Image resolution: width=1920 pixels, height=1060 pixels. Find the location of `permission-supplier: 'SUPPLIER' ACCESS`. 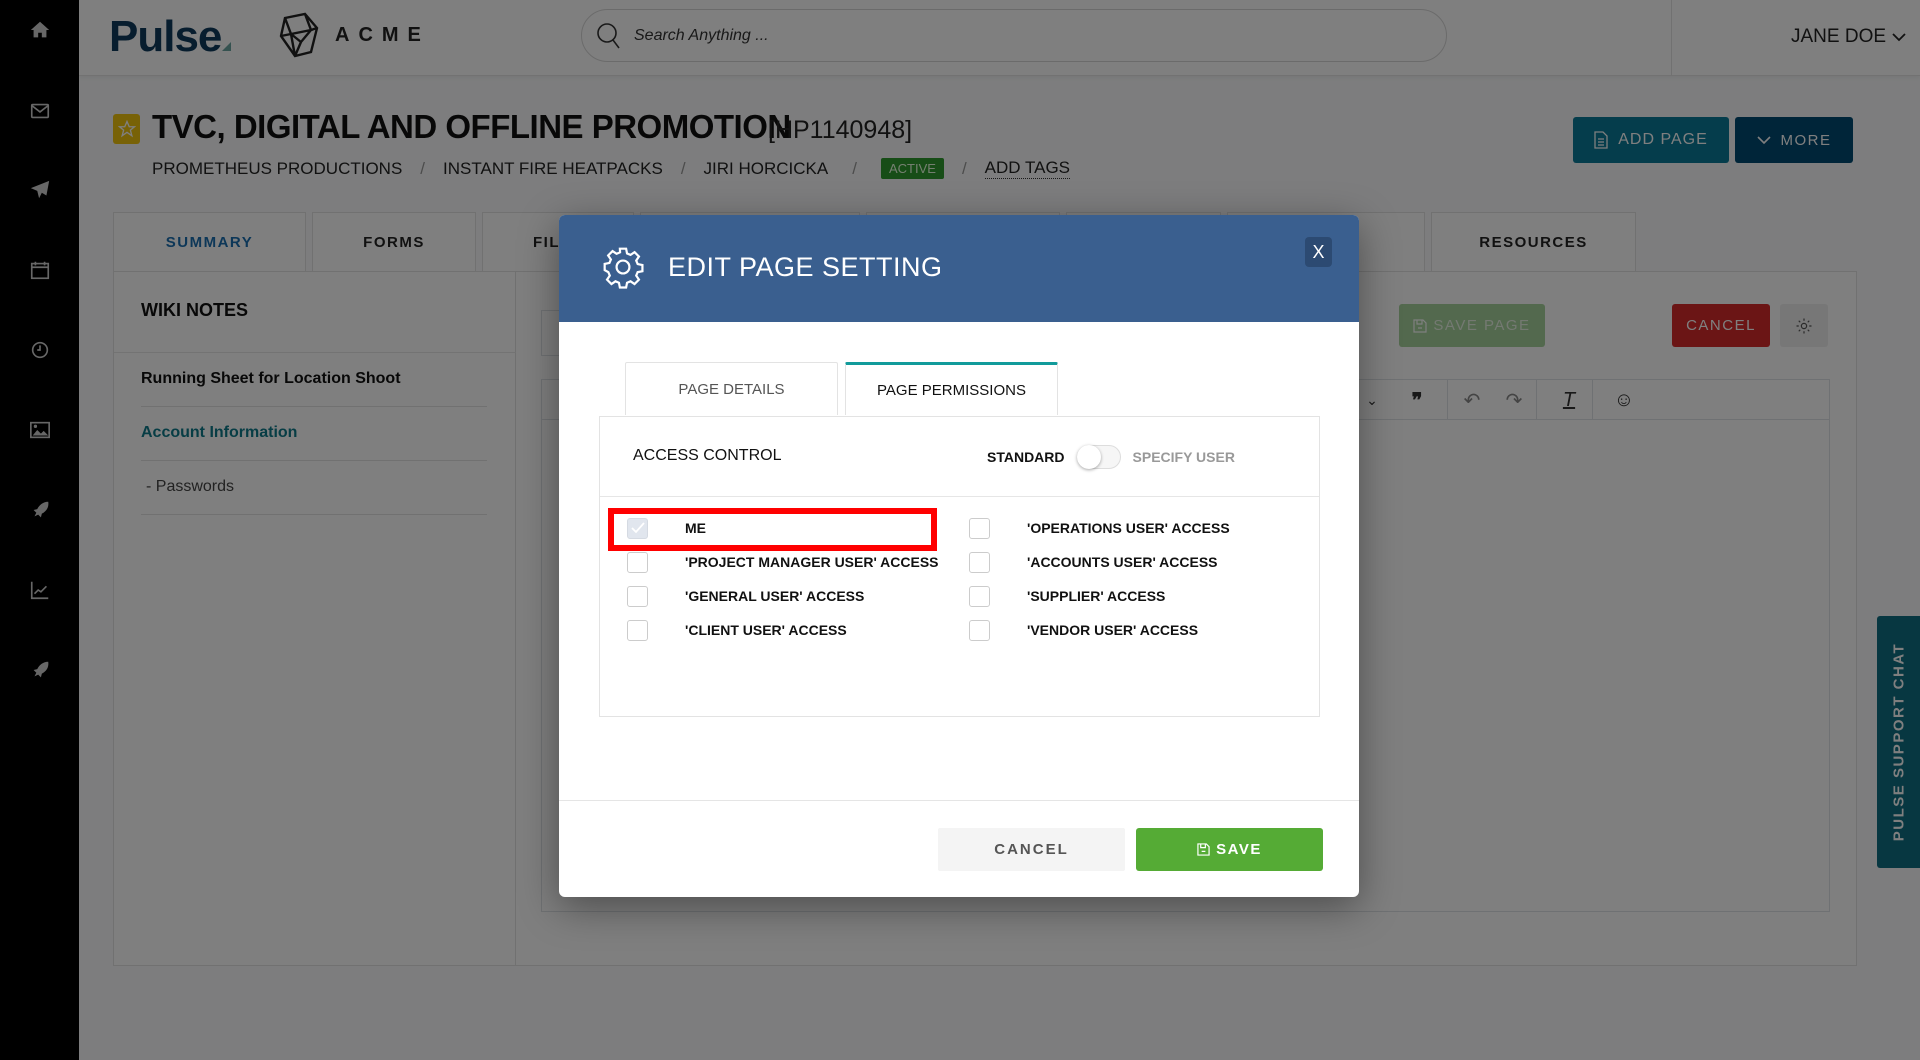

permission-supplier: 'SUPPLIER' ACCESS is located at coordinates (1067, 596).